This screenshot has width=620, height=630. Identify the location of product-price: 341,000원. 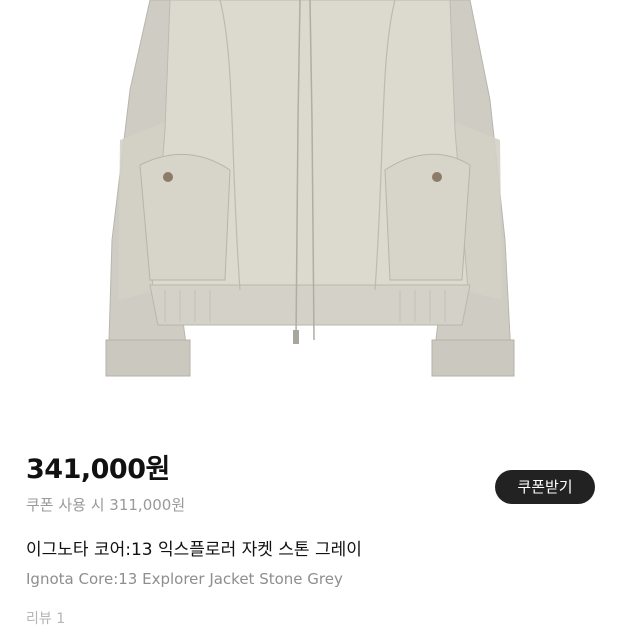
(98, 469).